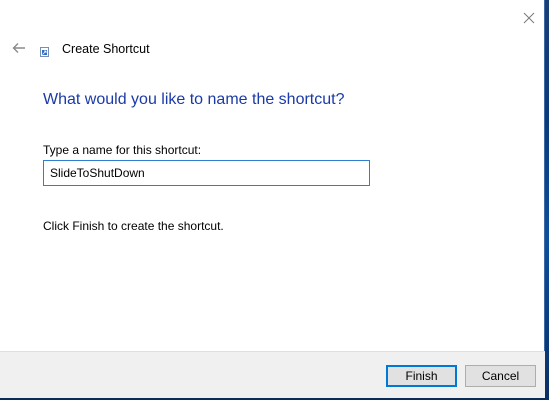 The height and width of the screenshot is (400, 549). I want to click on back-arrow-icon, so click(18, 48).